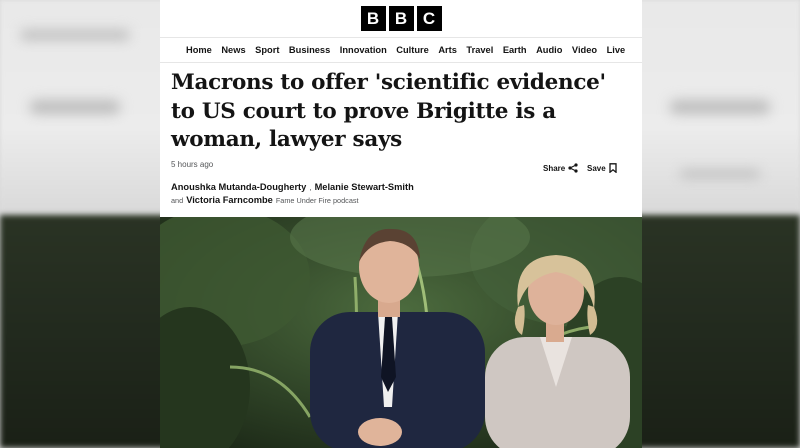  What do you see at coordinates (447, 50) in the screenshot?
I see `nav-item-arts: Arts` at bounding box center [447, 50].